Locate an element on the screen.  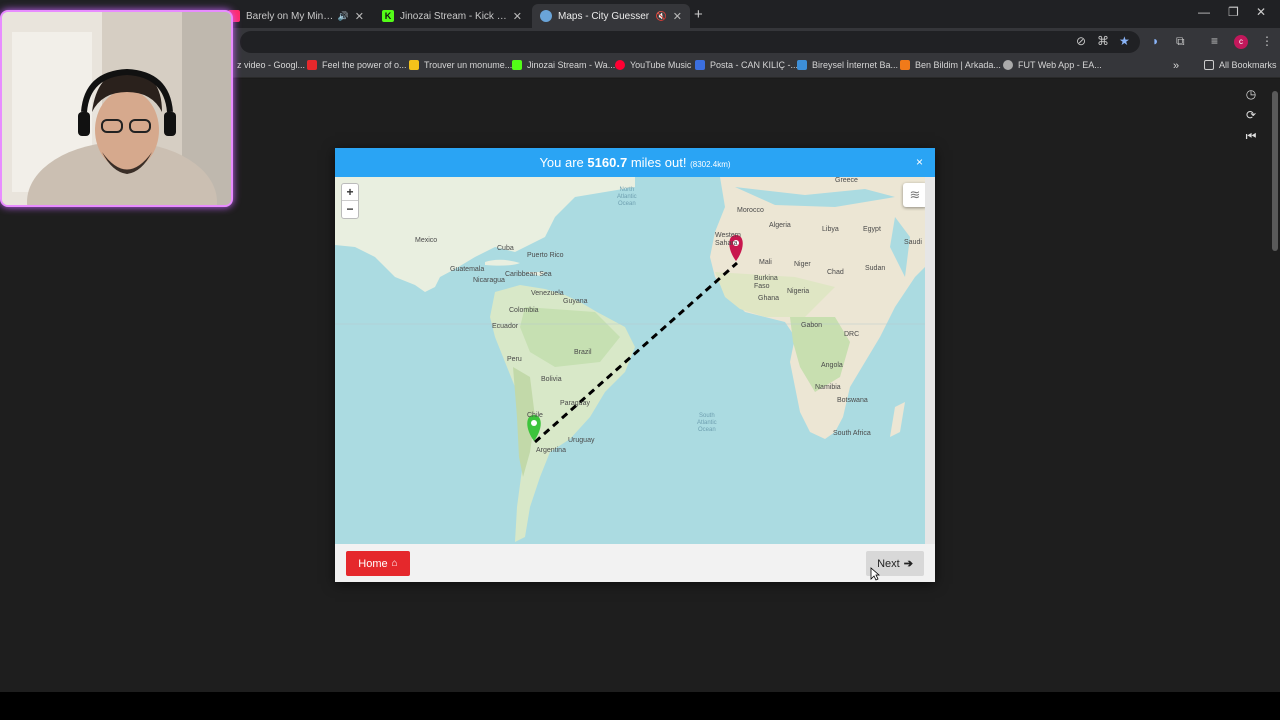
skip-back-icon: ⏮ is located at coordinates (1251, 138).